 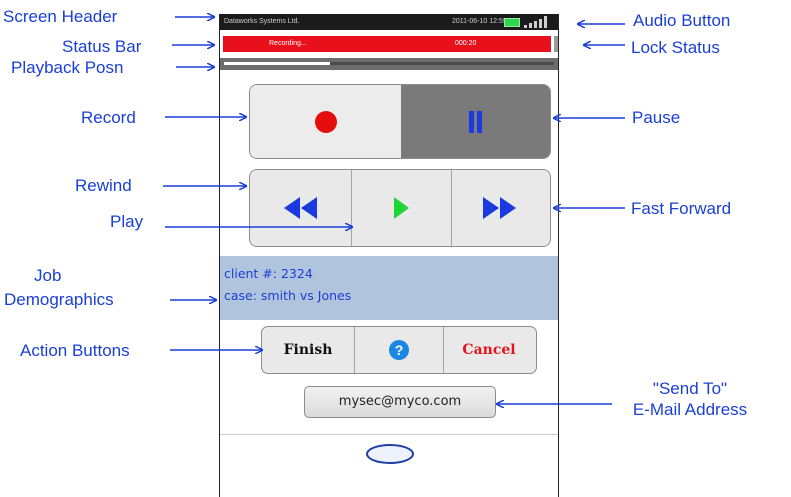 What do you see at coordinates (389, 288) in the screenshot?
I see `job-demographics: client #: 2324 case: smith vs Jones` at bounding box center [389, 288].